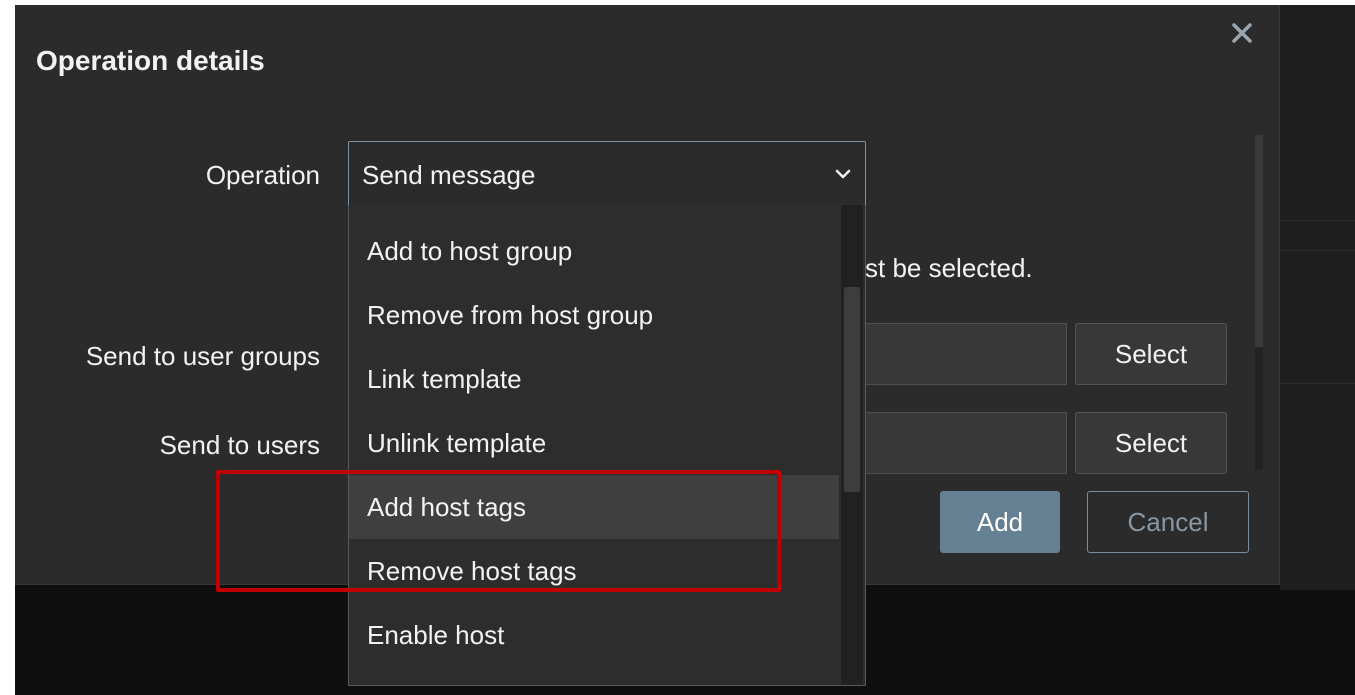 The height and width of the screenshot is (695, 1355). Describe the element at coordinates (949, 268) in the screenshot. I see `validation-message: st be selected.` at that location.